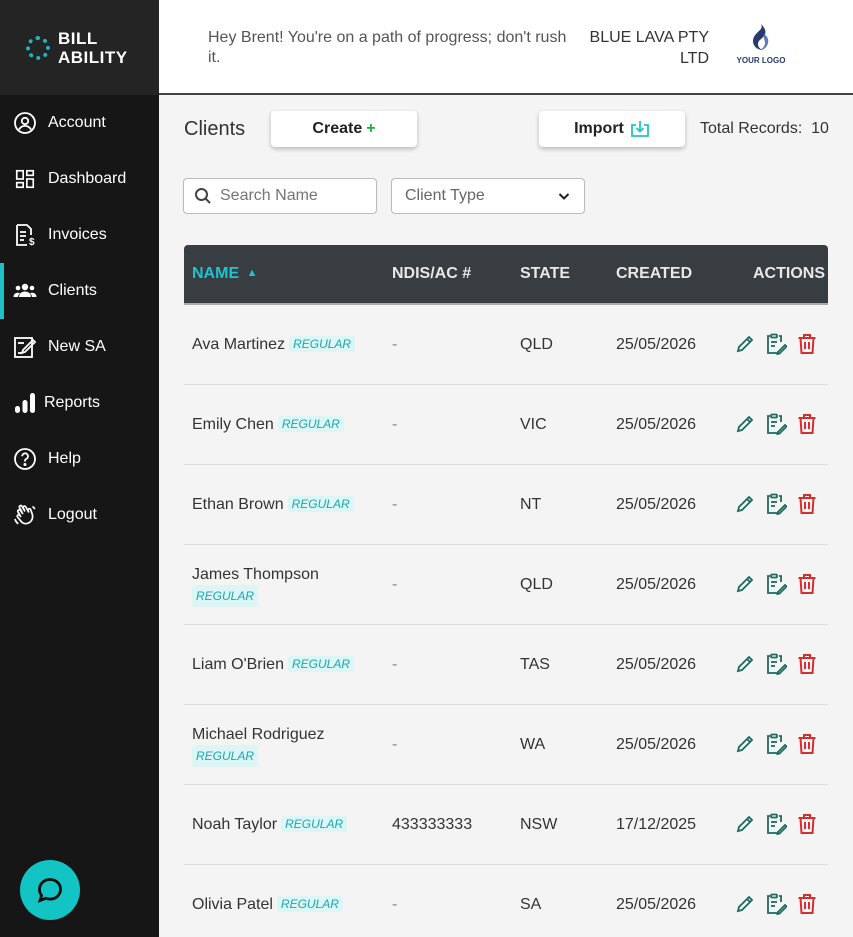  I want to click on create-button: Create +, so click(344, 129).